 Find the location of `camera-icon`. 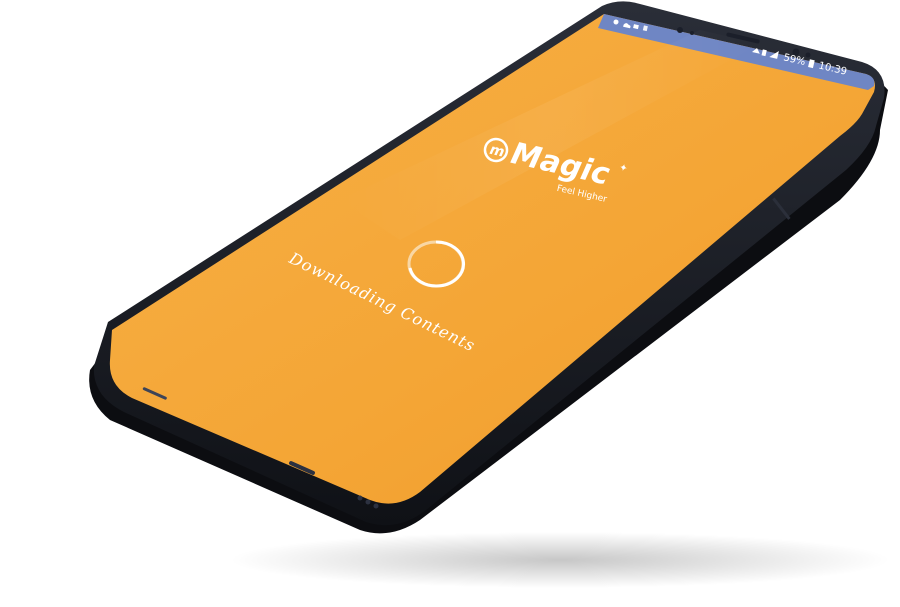

camera-icon is located at coordinates (680, 30).